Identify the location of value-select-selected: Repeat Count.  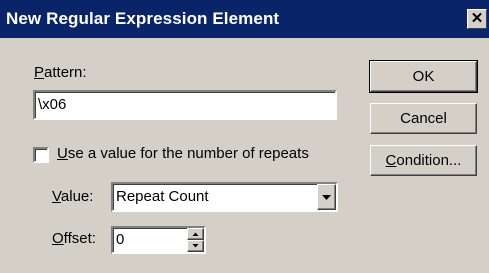
(162, 196).